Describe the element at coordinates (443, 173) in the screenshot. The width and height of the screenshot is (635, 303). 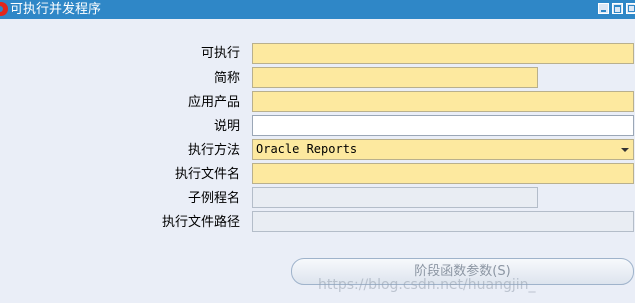
I see `execution-file-name-field` at that location.